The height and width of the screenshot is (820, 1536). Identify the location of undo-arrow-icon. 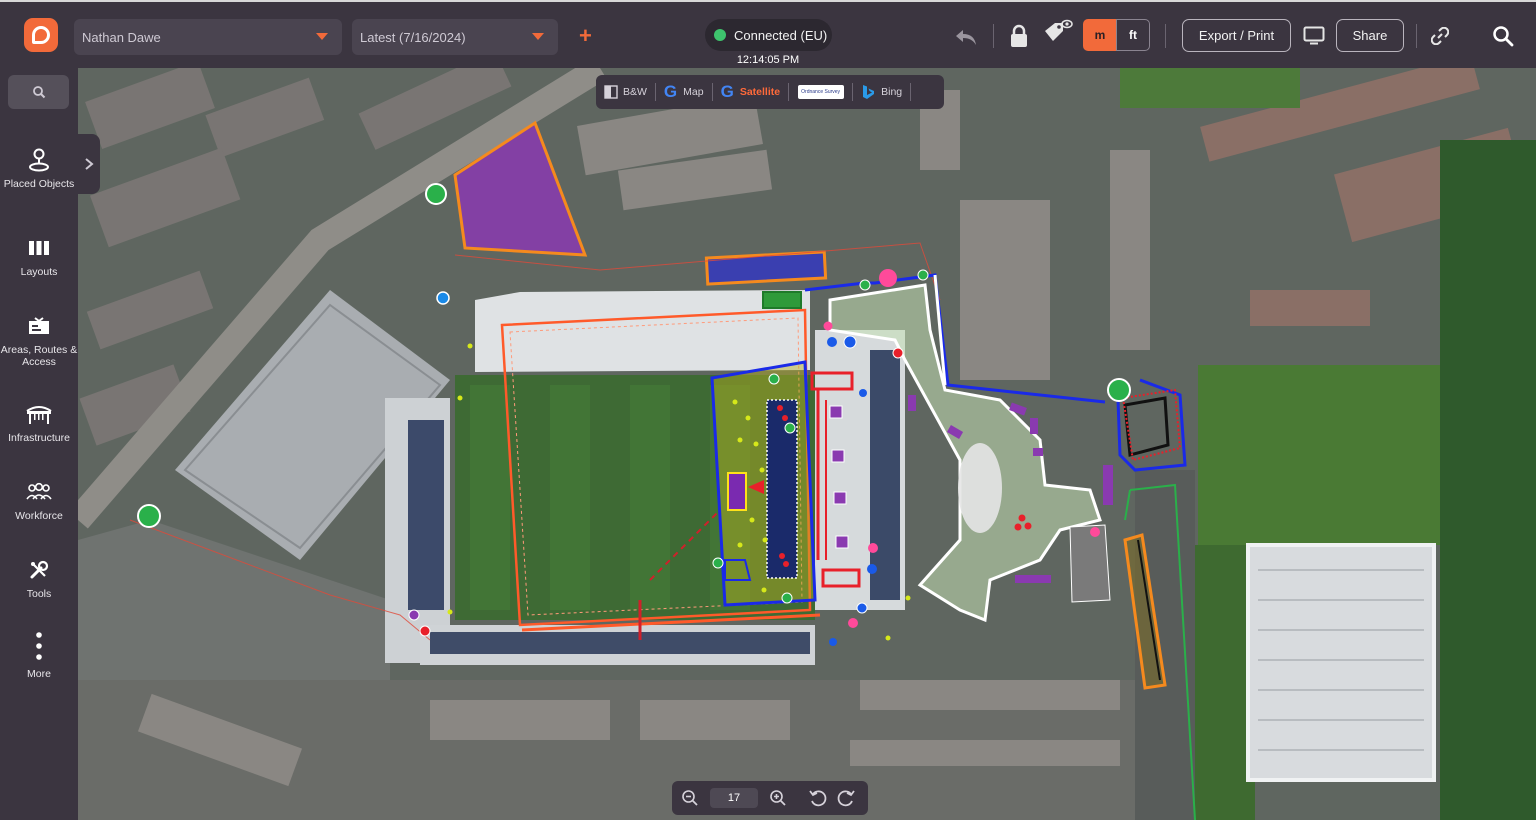
(966, 37).